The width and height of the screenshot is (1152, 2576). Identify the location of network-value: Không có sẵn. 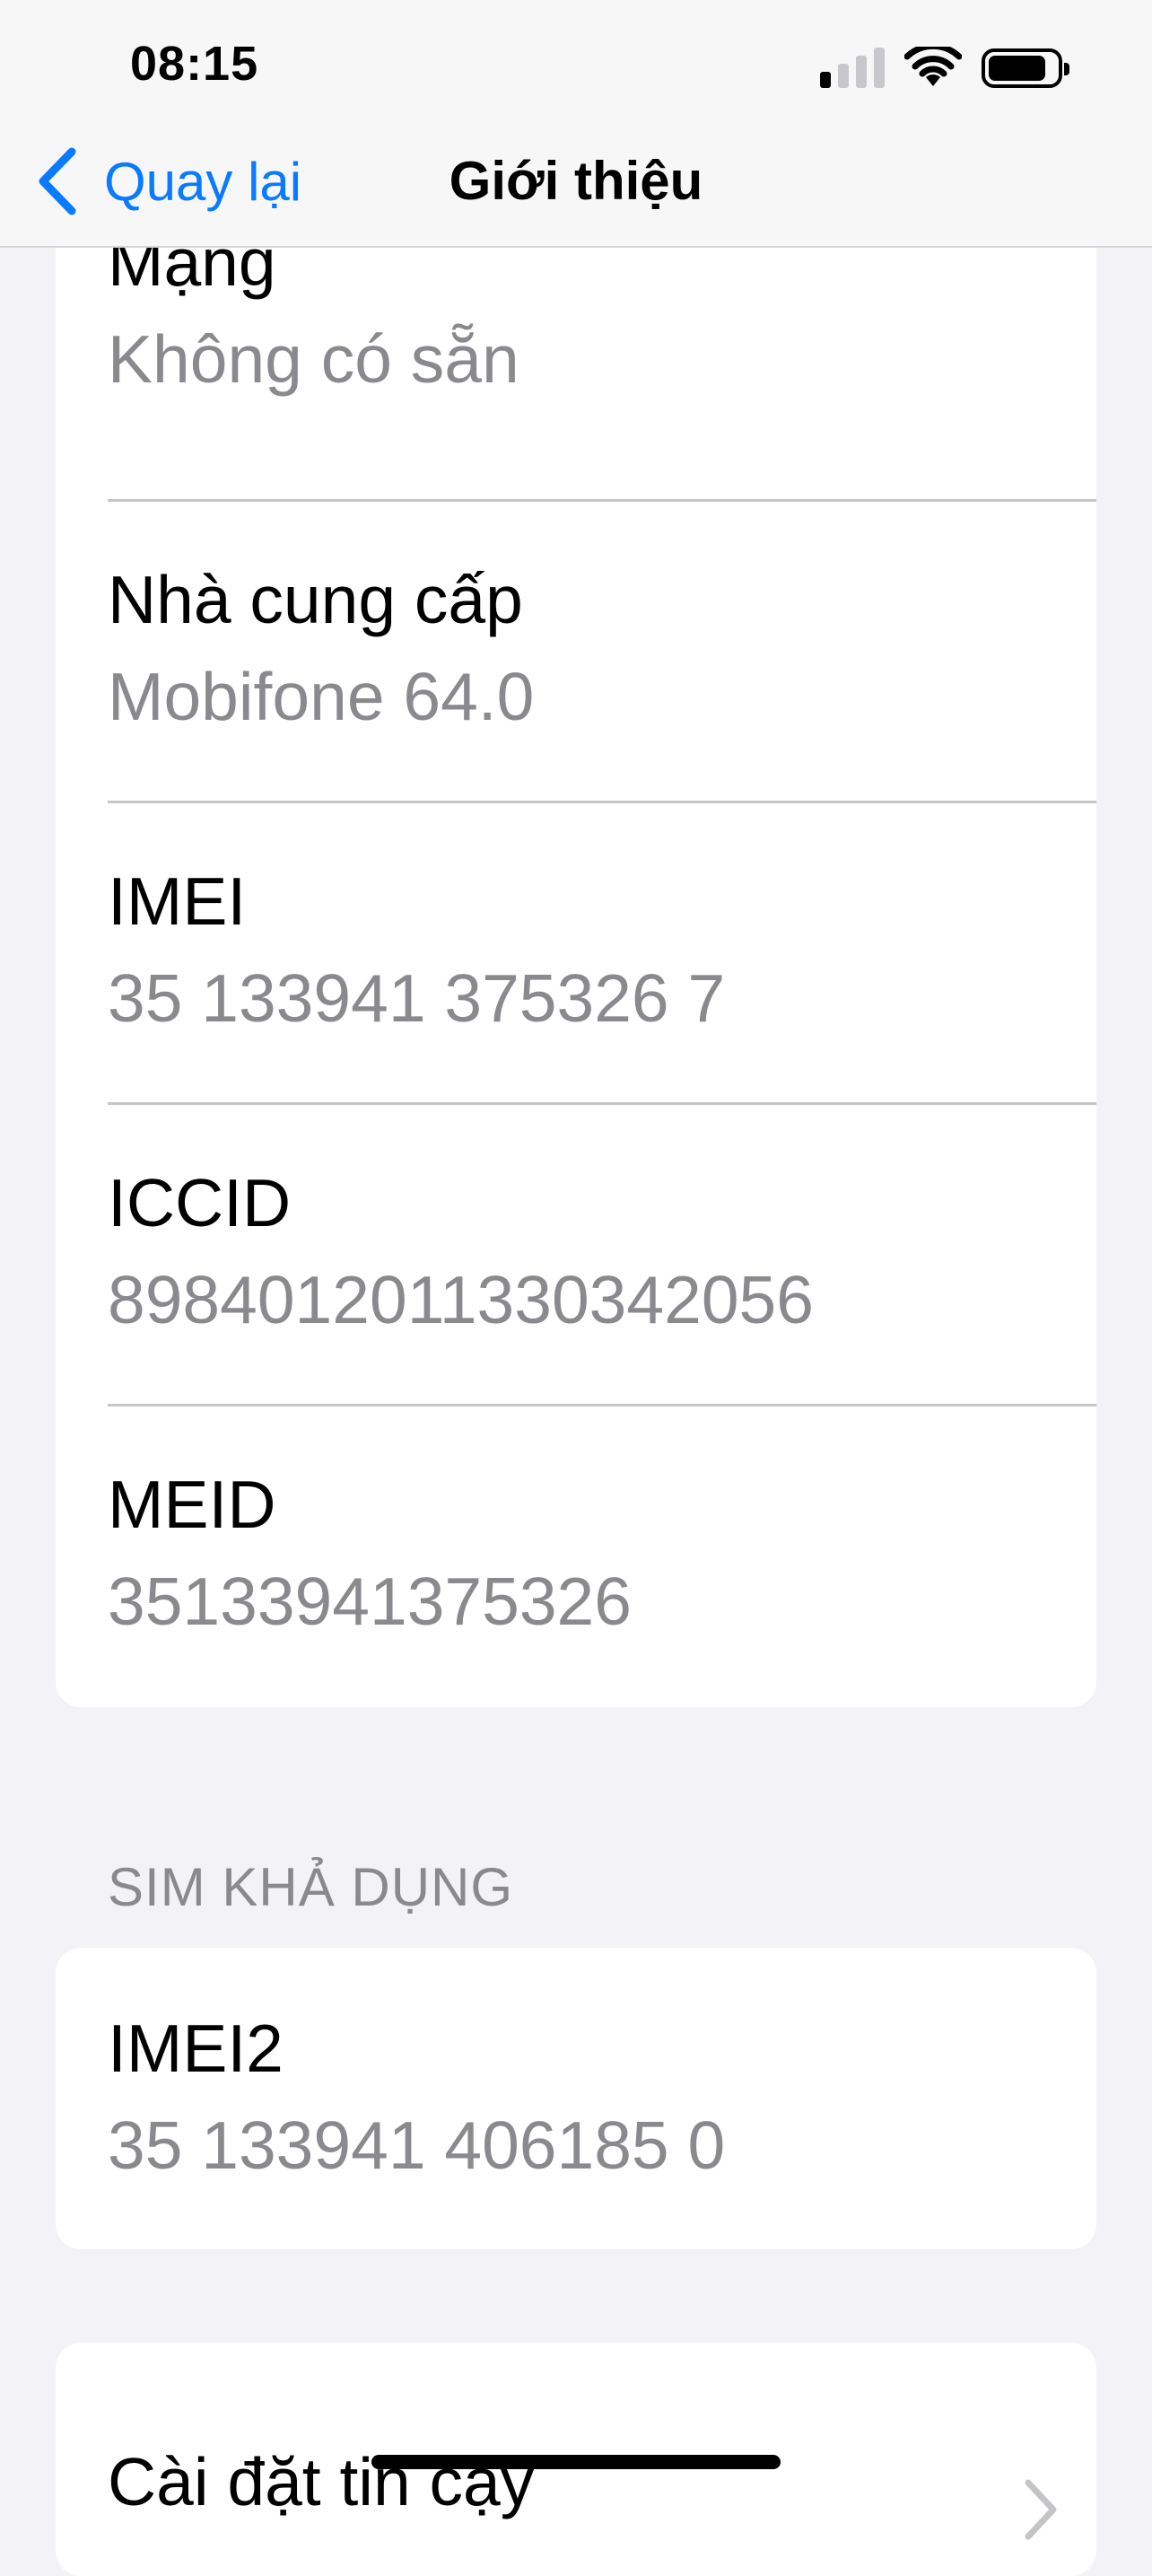
(313, 359).